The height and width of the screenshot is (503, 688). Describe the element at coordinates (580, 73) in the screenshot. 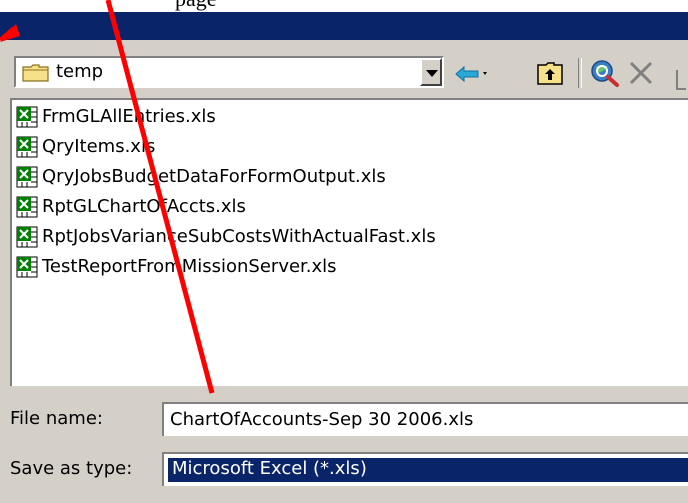

I see `toolbar-separator` at that location.